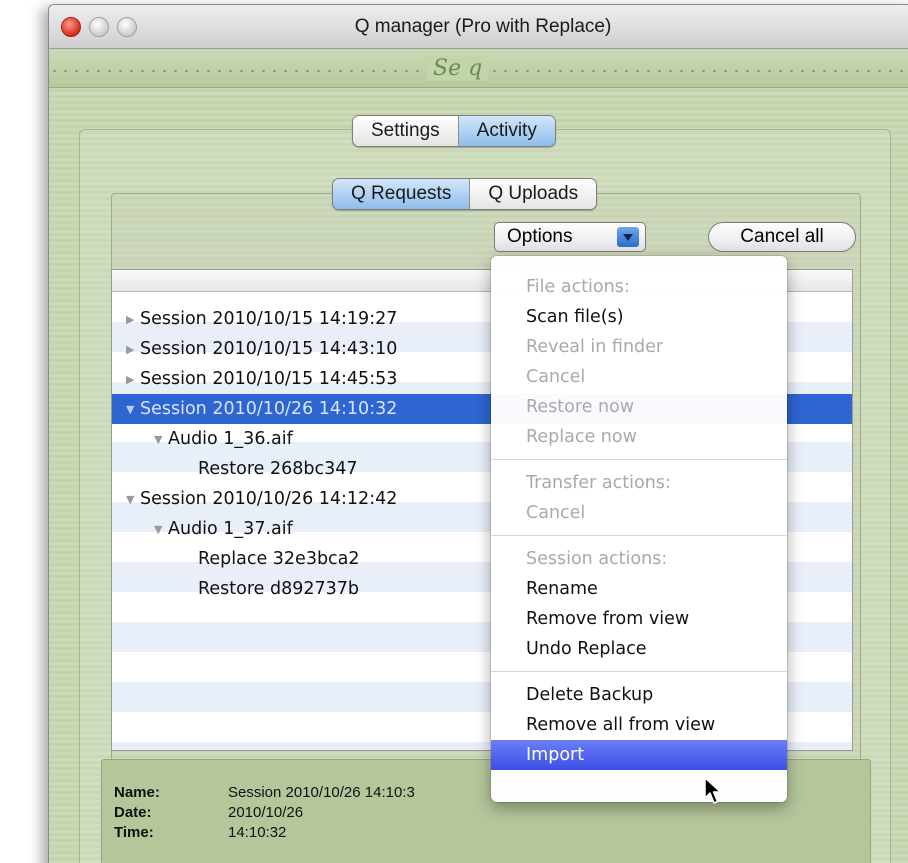 Image resolution: width=908 pixels, height=863 pixels. What do you see at coordinates (639, 317) in the screenshot?
I see `menu-item-scan-files: Scan file(s)` at bounding box center [639, 317].